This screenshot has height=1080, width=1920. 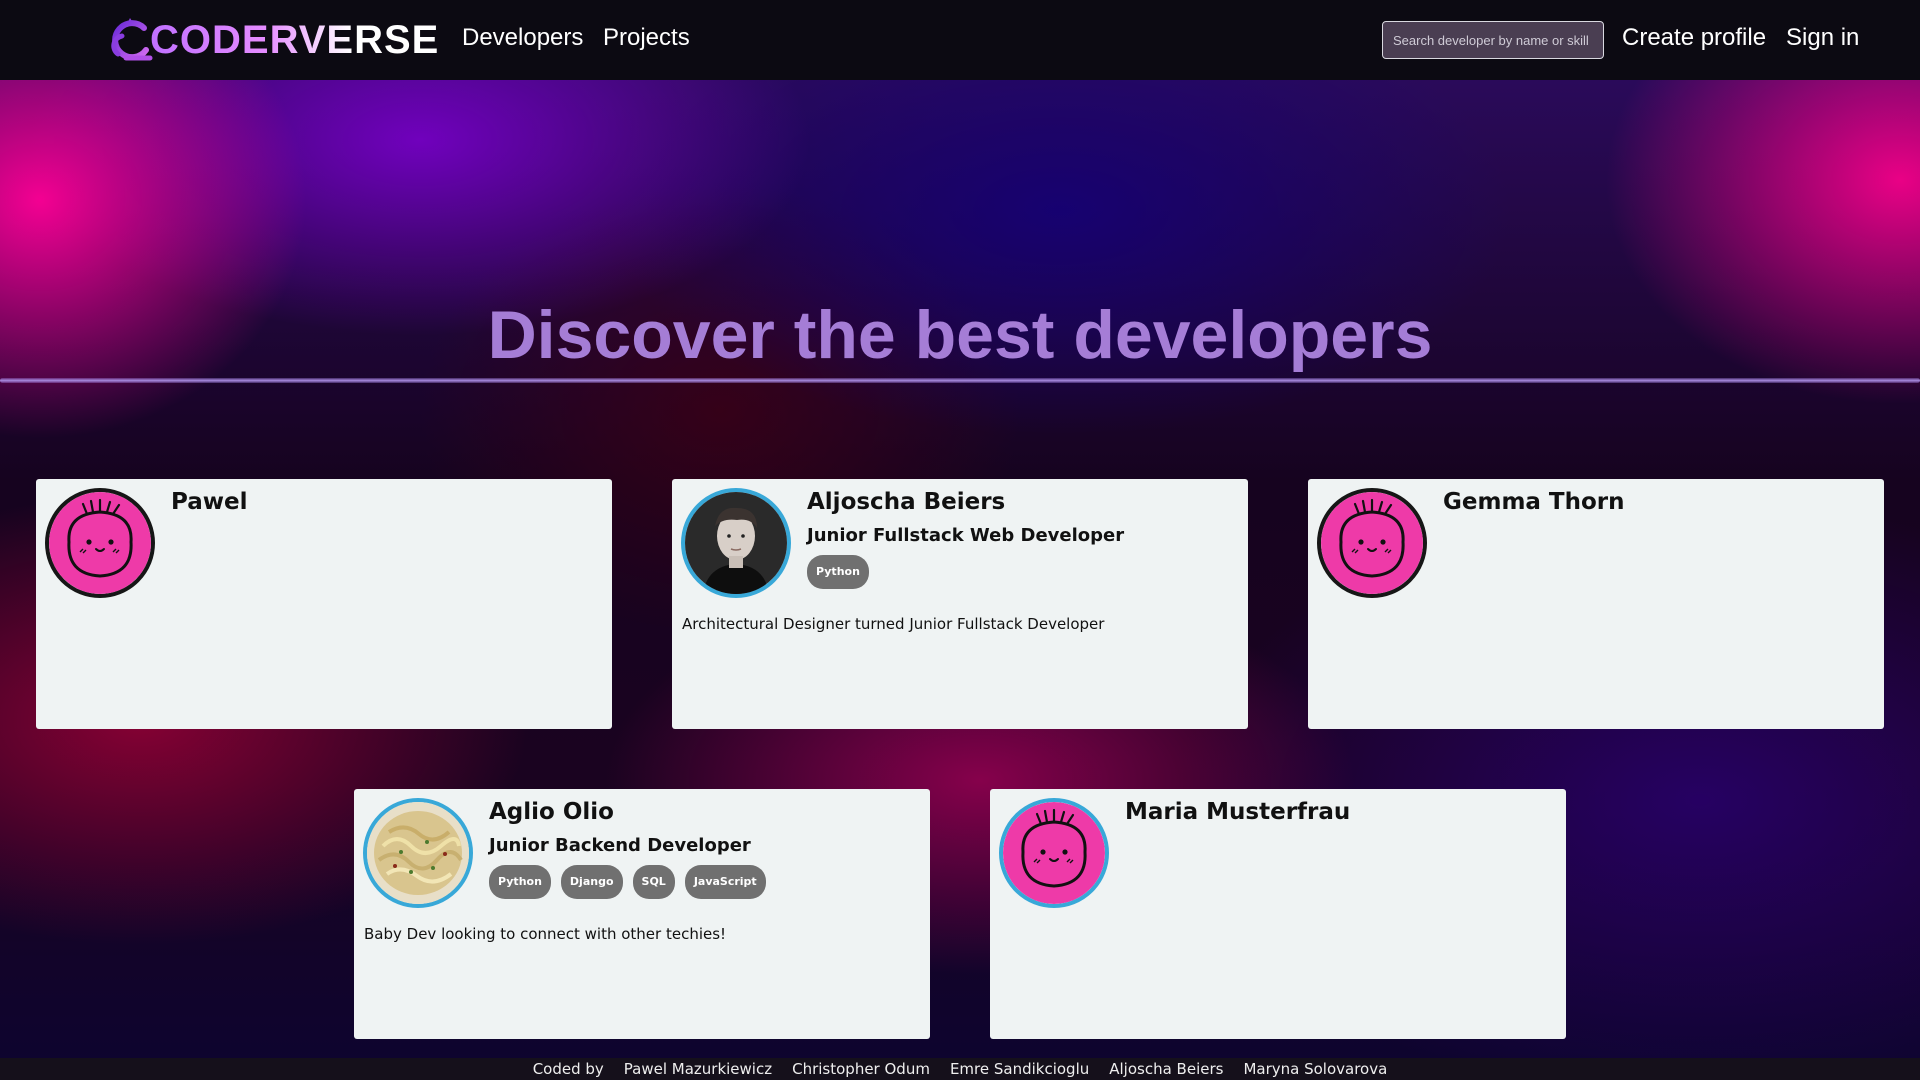 What do you see at coordinates (1534, 502) in the screenshot?
I see `developer-name: Gemma Thorn` at bounding box center [1534, 502].